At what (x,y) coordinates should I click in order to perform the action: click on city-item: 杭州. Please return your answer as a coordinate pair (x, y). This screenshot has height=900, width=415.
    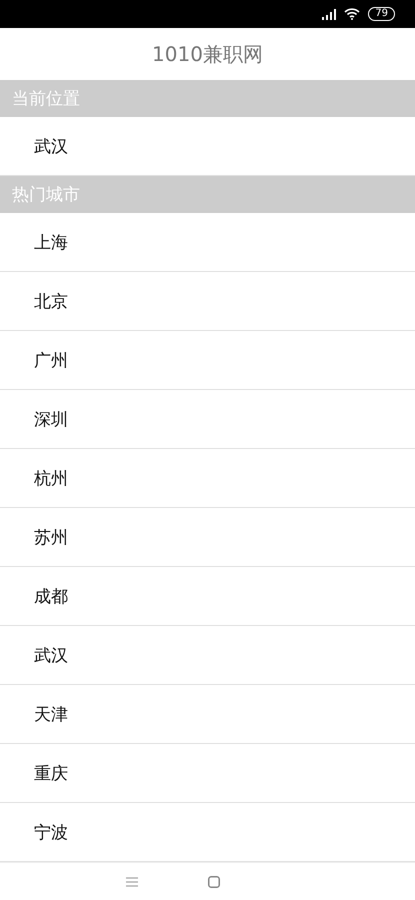
    Looking at the image, I should click on (207, 478).